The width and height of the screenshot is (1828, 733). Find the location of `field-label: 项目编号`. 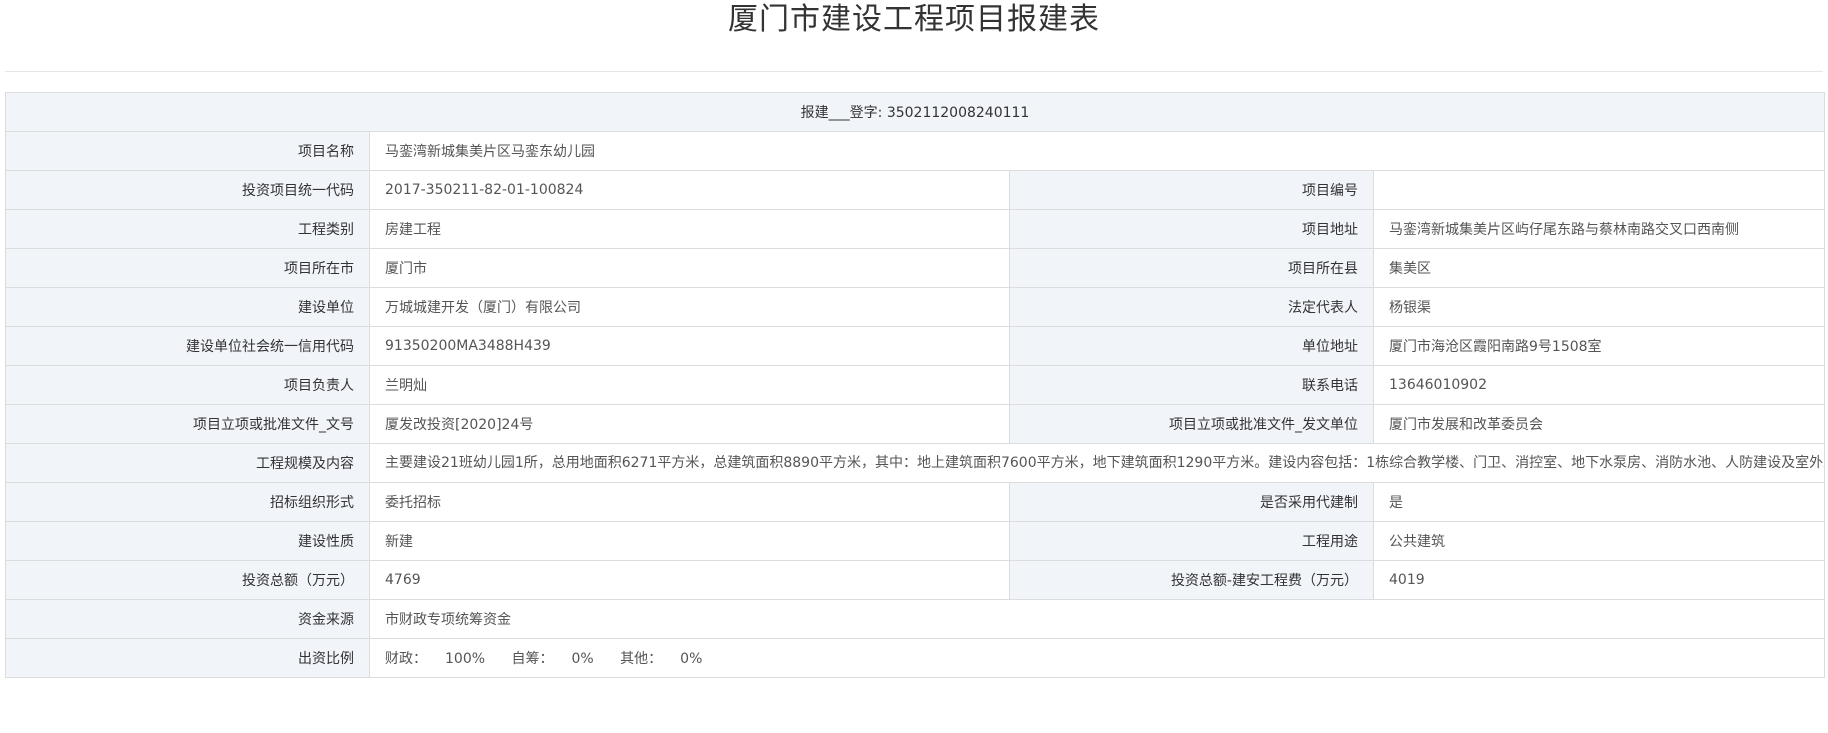

field-label: 项目编号 is located at coordinates (1191, 190).